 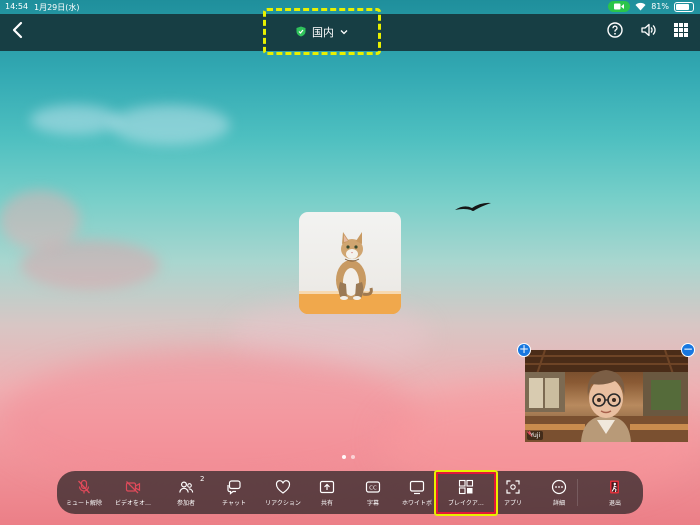 I want to click on unmute-button: ミュート解除, so click(x=84, y=492).